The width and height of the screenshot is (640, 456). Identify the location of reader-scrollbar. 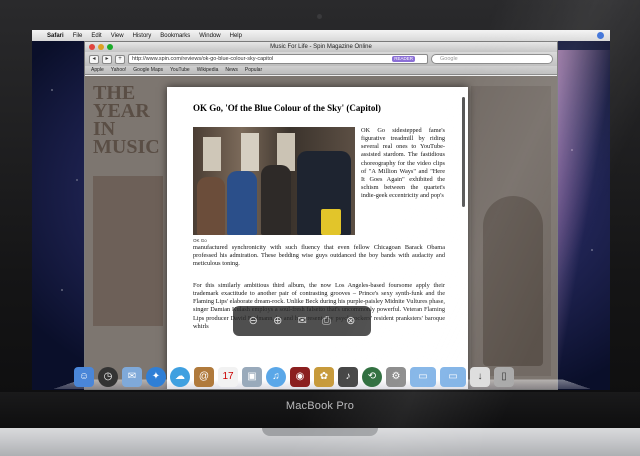
(463, 152).